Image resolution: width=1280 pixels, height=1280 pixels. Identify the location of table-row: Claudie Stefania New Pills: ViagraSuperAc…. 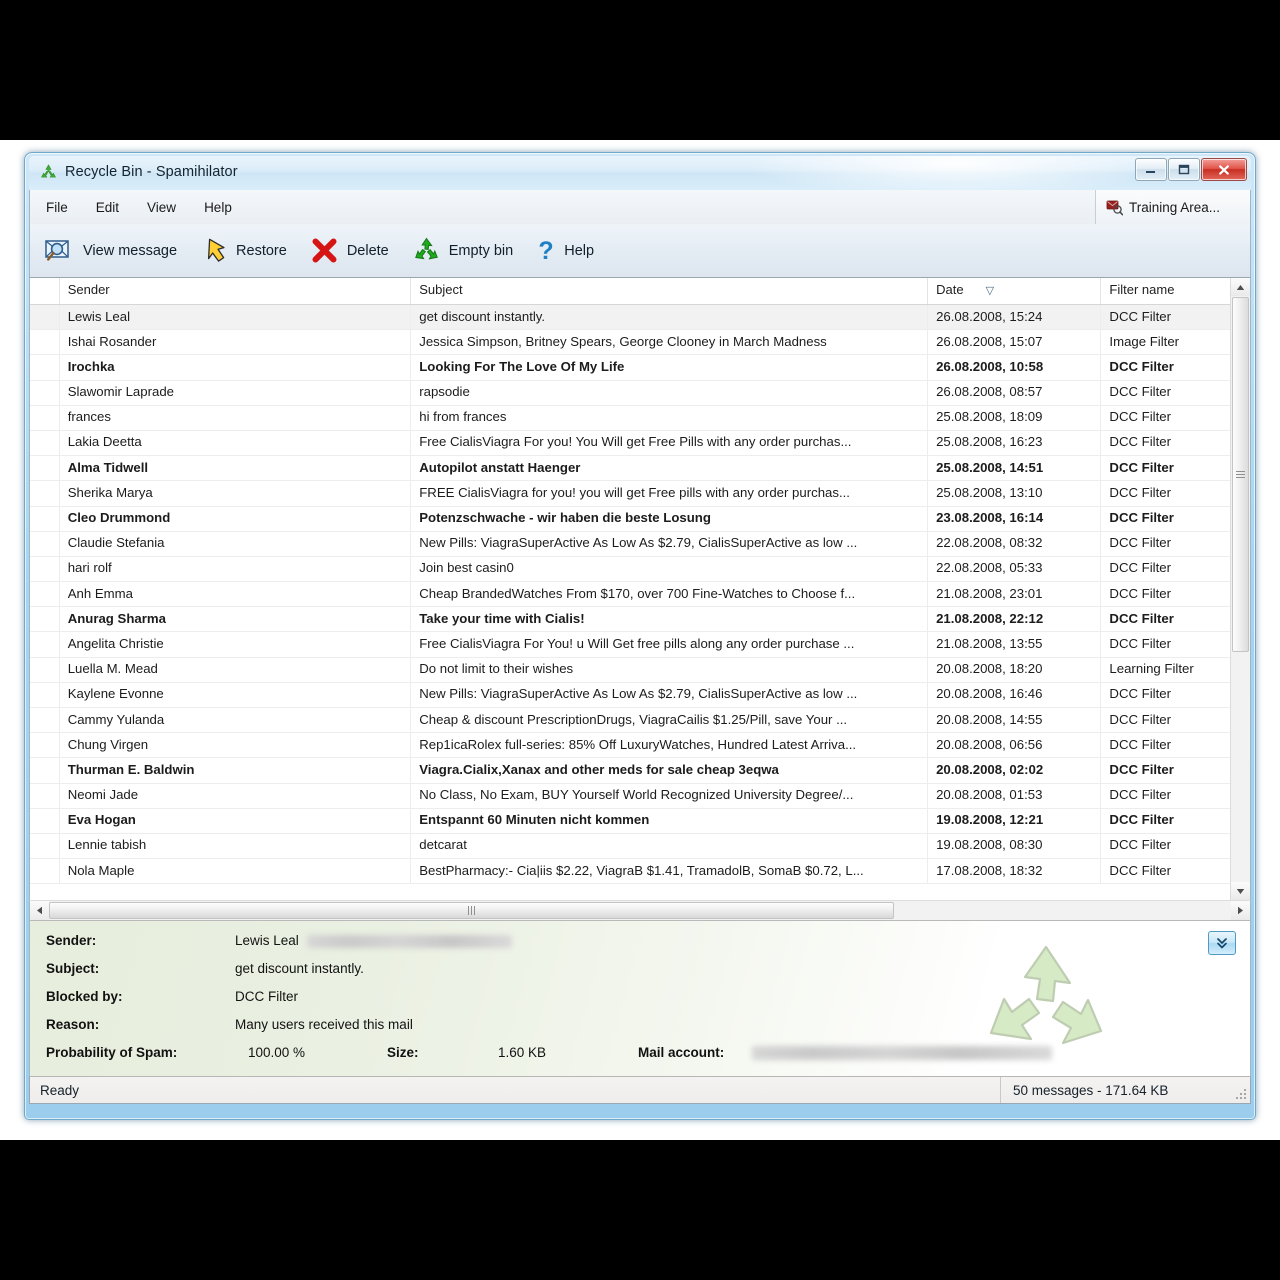
(640, 544).